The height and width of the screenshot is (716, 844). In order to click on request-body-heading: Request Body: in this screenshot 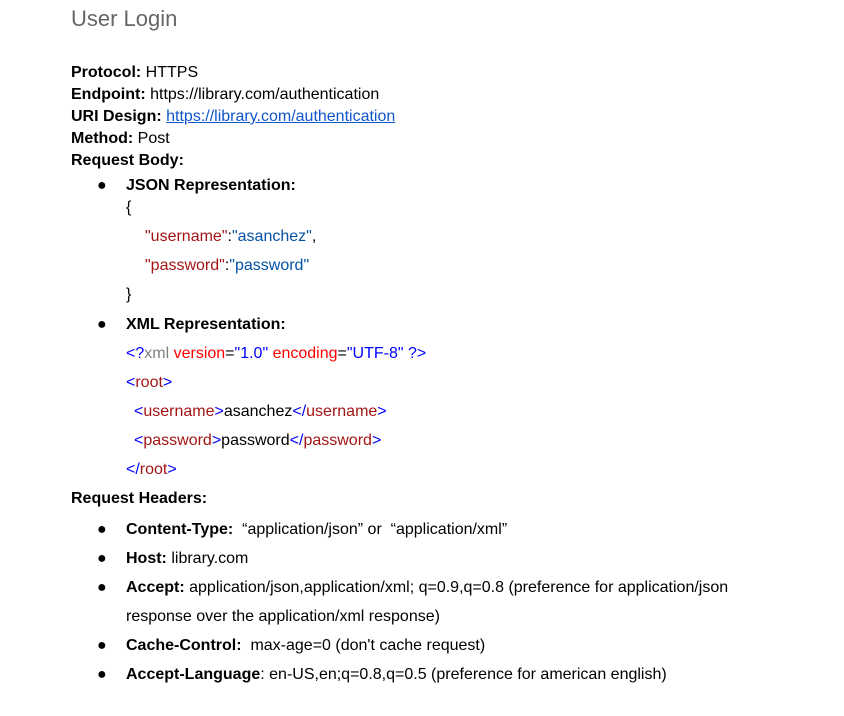, I will do `click(127, 160)`.